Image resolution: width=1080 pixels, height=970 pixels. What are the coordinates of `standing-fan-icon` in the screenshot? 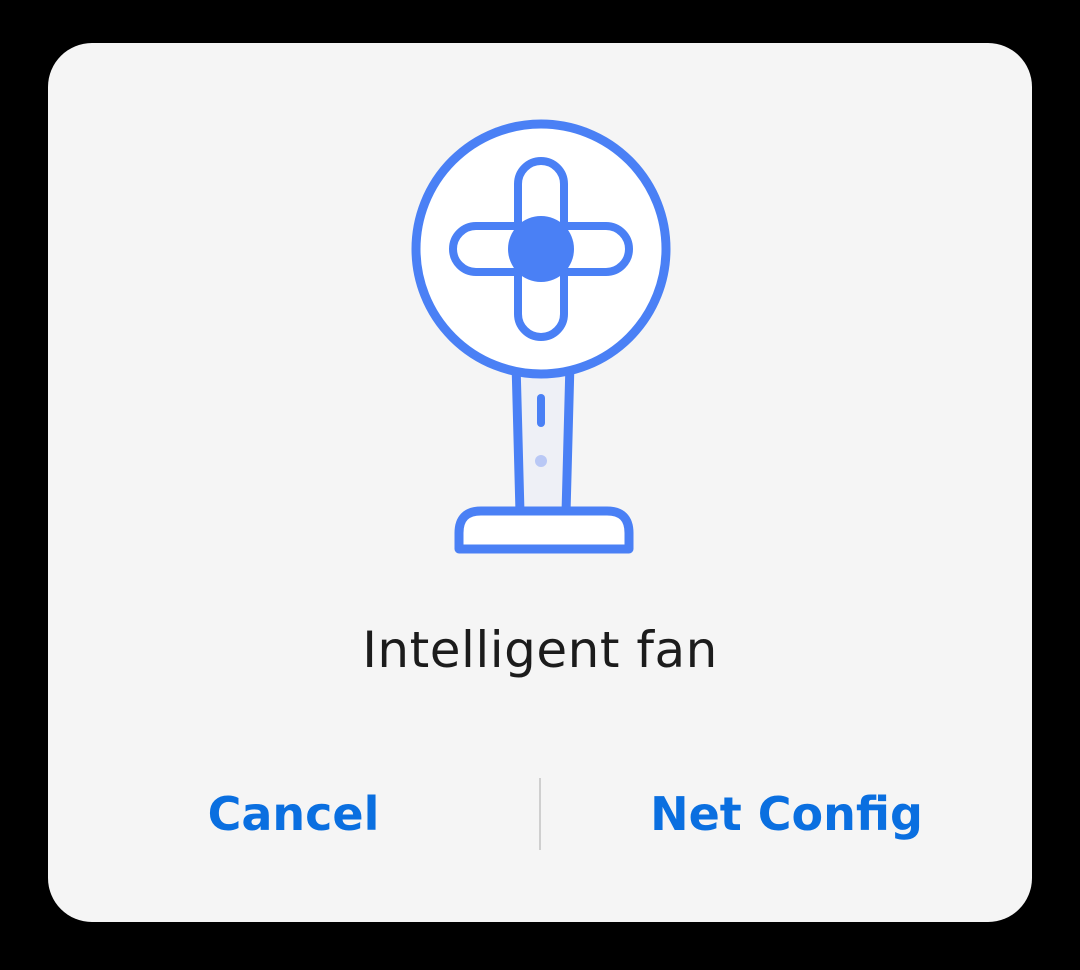 It's located at (541, 336).